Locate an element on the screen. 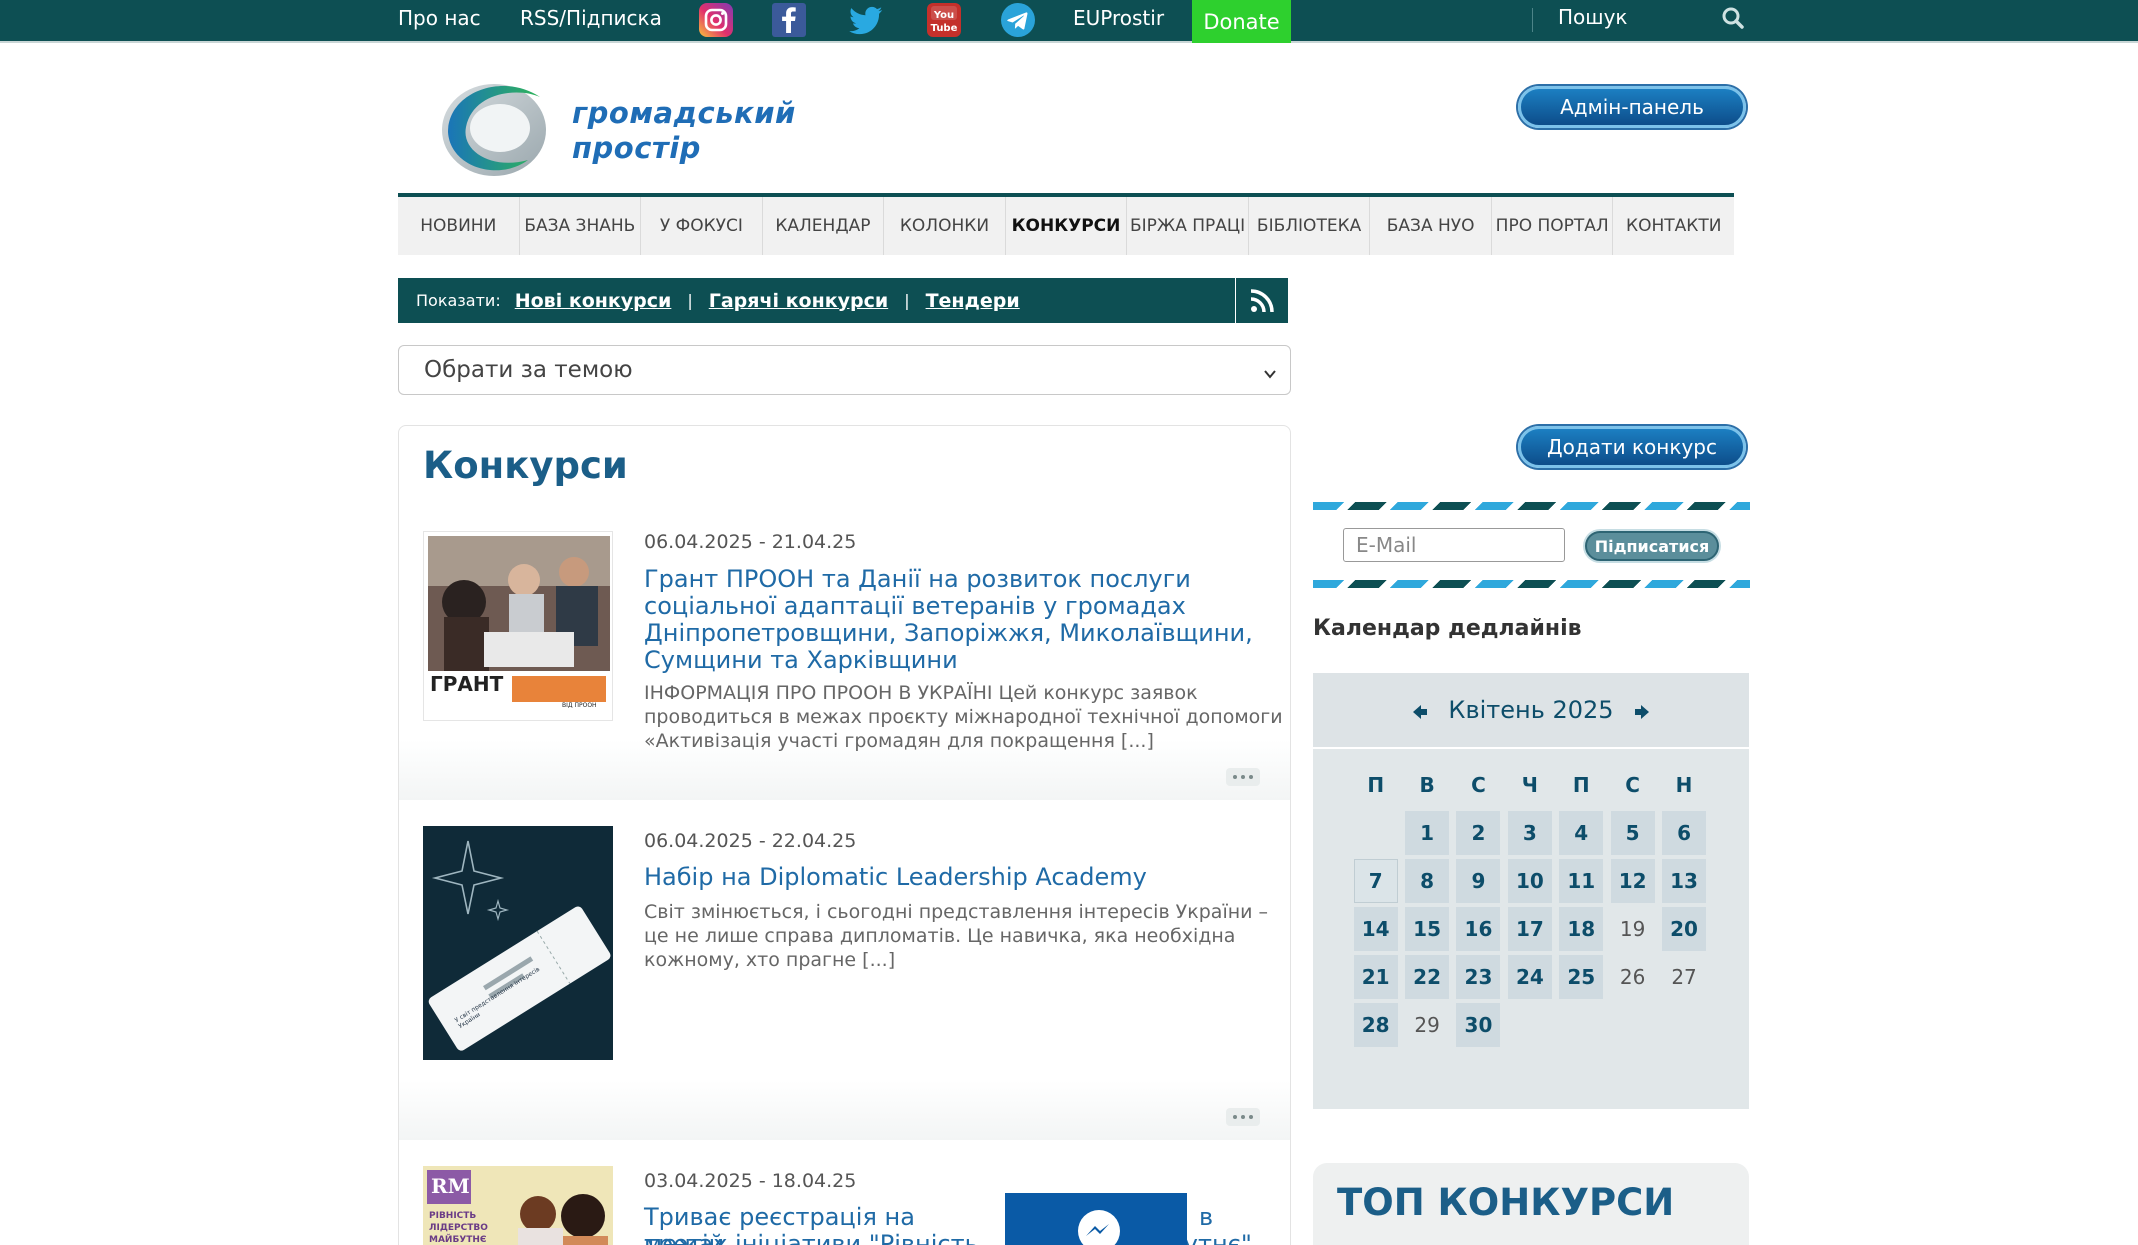 The width and height of the screenshot is (2138, 1245). weekday-label: С is located at coordinates (1478, 785).